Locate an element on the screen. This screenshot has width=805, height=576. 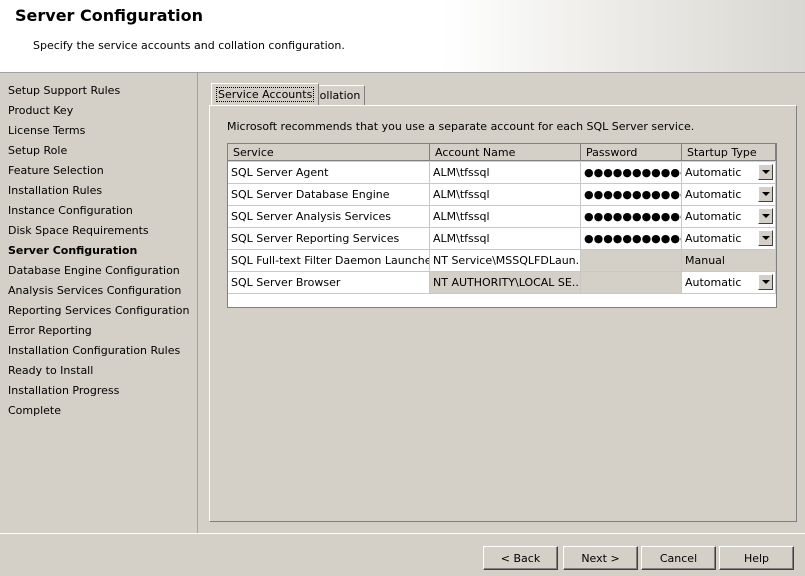
sidebar-item-installation-progress: Installation Progress is located at coordinates (63, 391).